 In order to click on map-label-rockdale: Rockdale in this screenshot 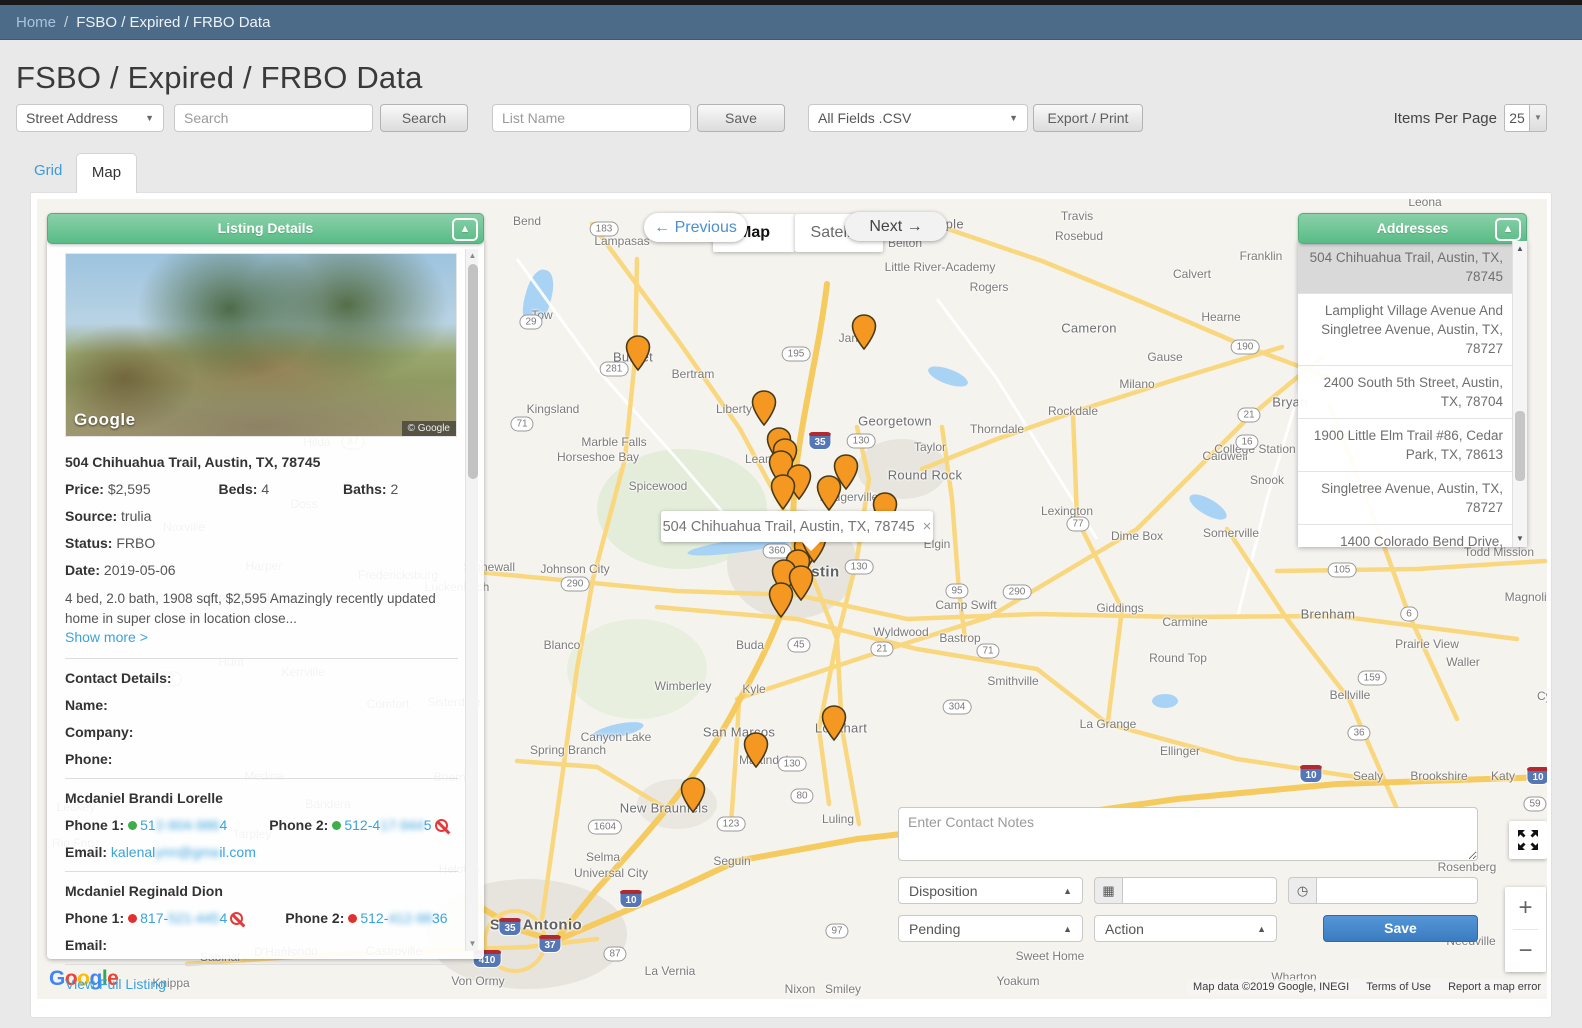, I will do `click(1073, 411)`.